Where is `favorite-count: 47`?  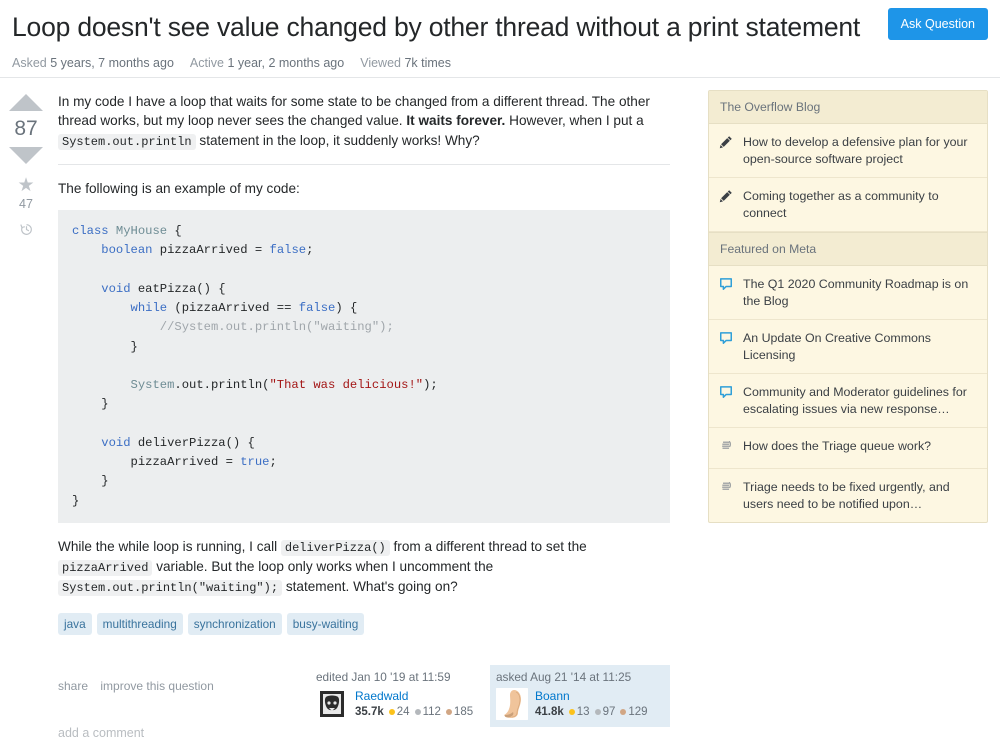 favorite-count: 47 is located at coordinates (26, 204).